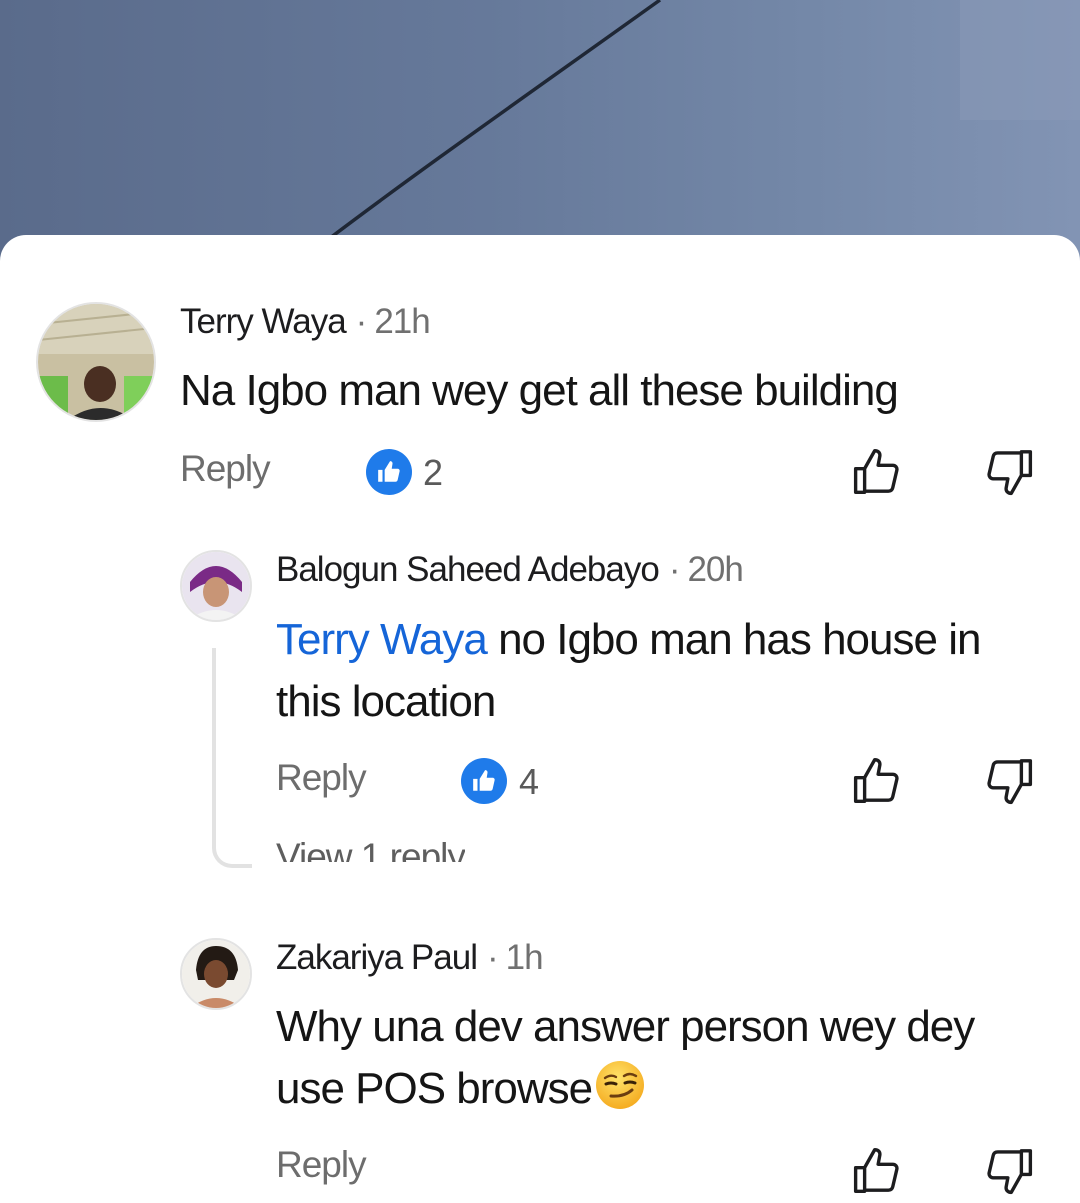 The width and height of the screenshot is (1080, 1203). What do you see at coordinates (377, 957) in the screenshot?
I see `author-name: Zakariya Paul` at bounding box center [377, 957].